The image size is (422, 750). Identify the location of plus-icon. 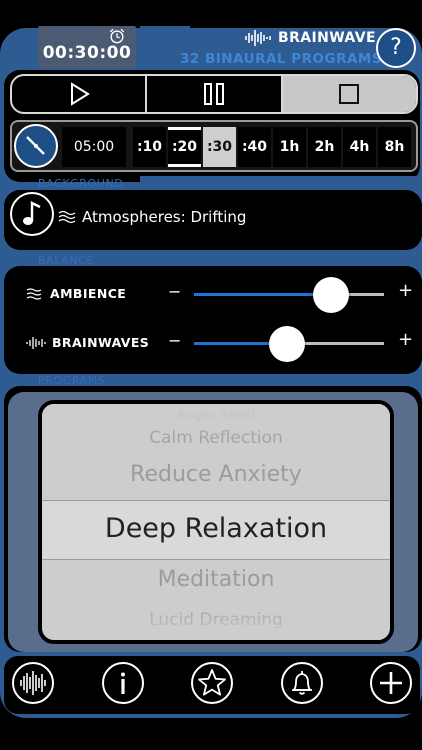
(391, 683).